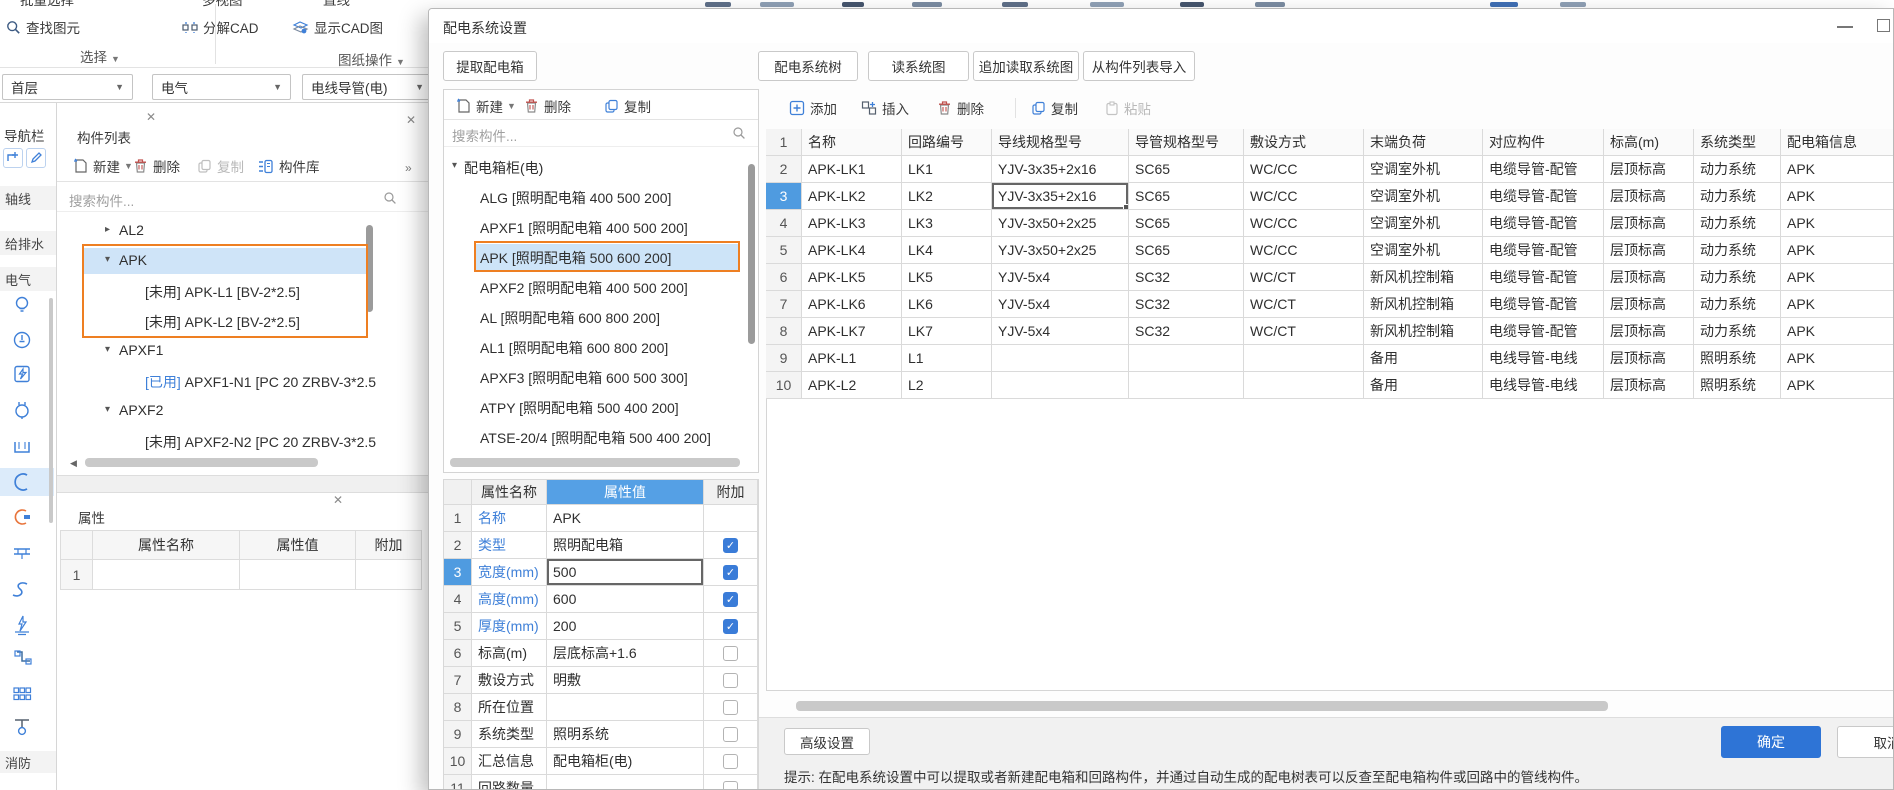 This screenshot has height=790, width=1894. What do you see at coordinates (1543, 358) in the screenshot?
I see `circuit-cell: 电线导管-电线` at bounding box center [1543, 358].